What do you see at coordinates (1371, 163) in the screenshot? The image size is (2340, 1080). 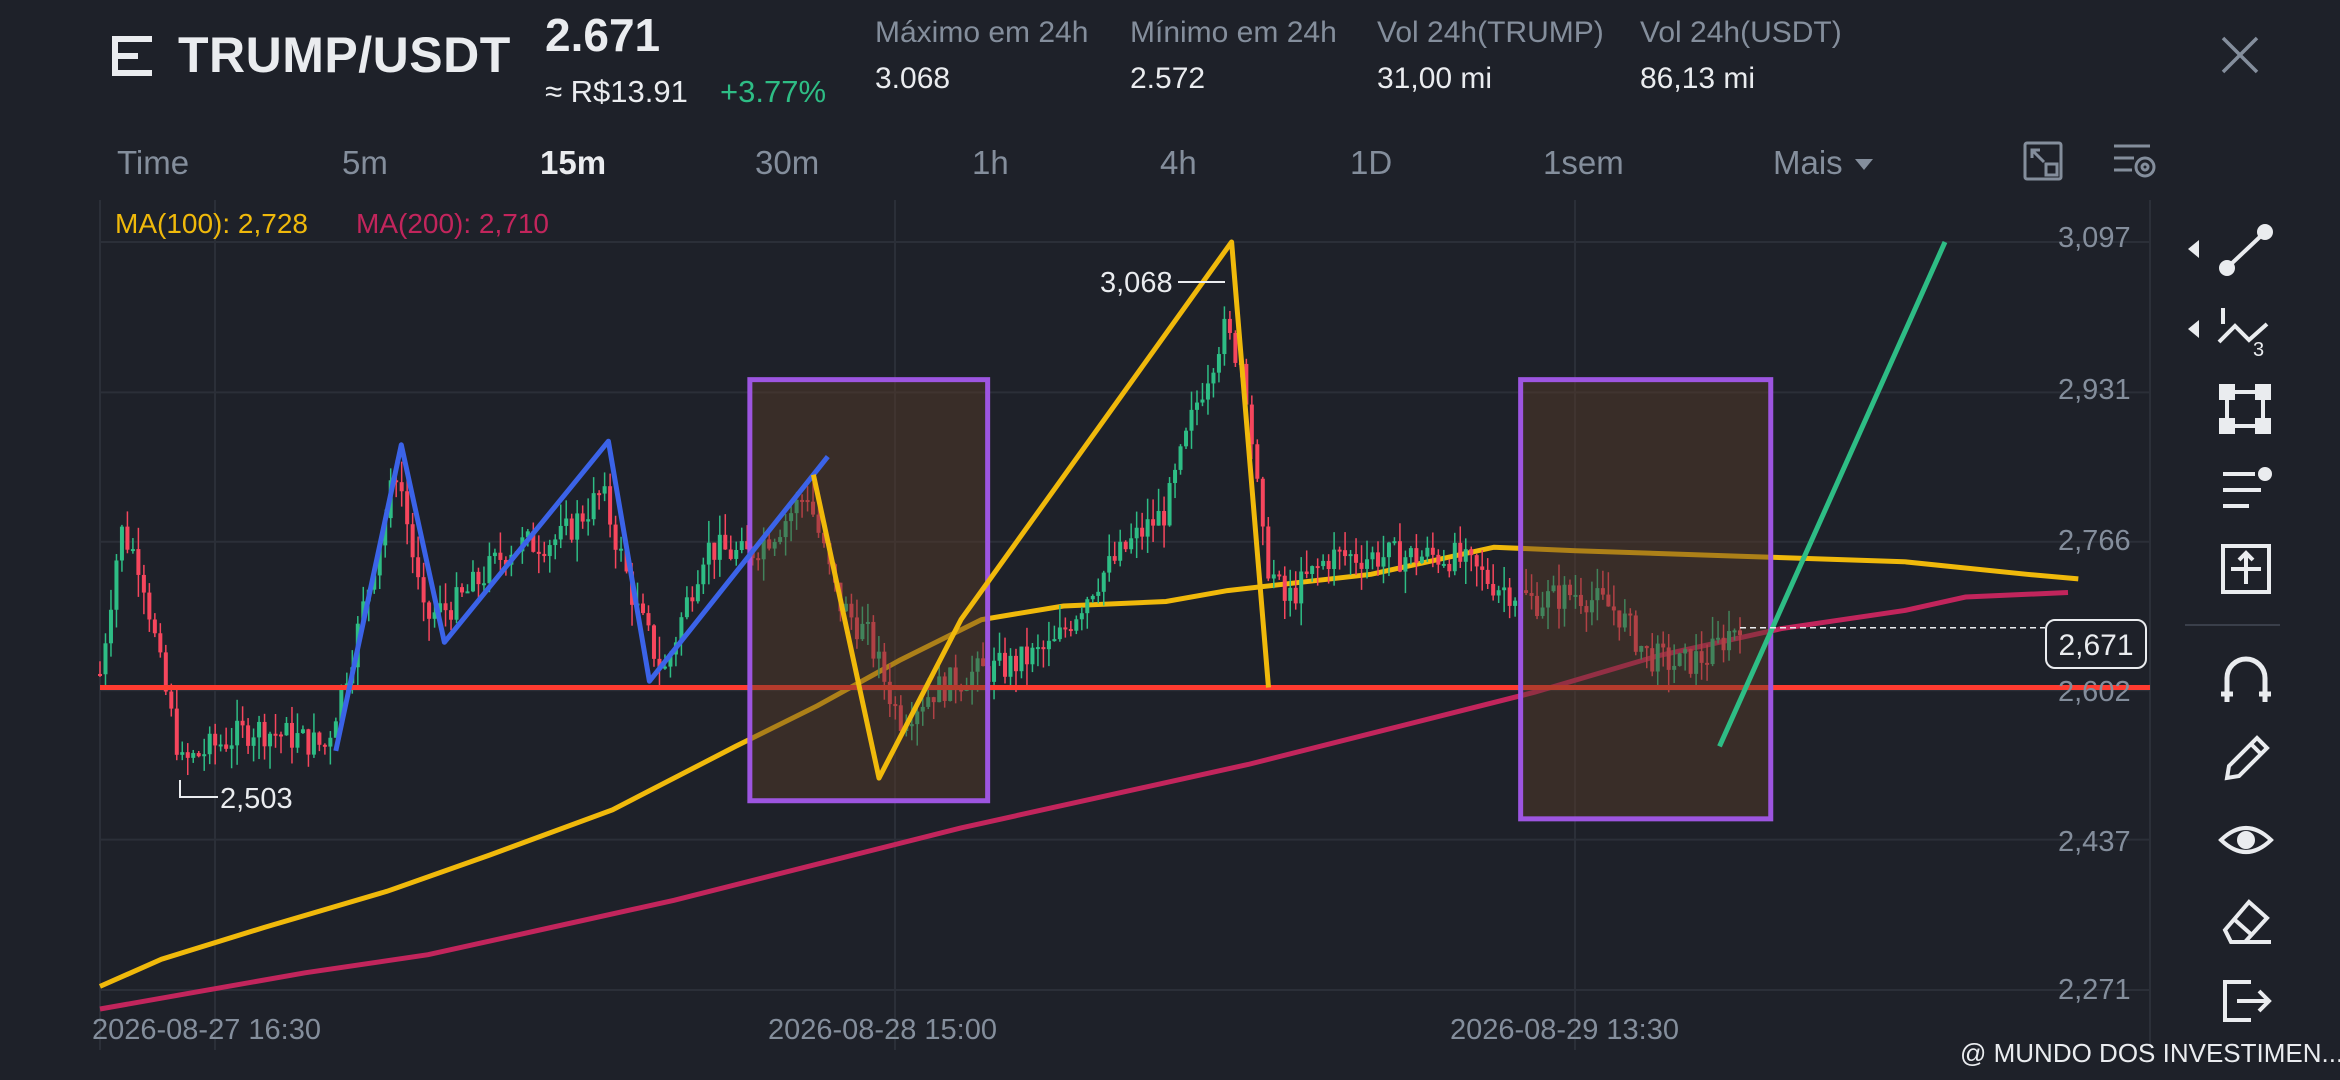 I see `tab-1d: 1D` at bounding box center [1371, 163].